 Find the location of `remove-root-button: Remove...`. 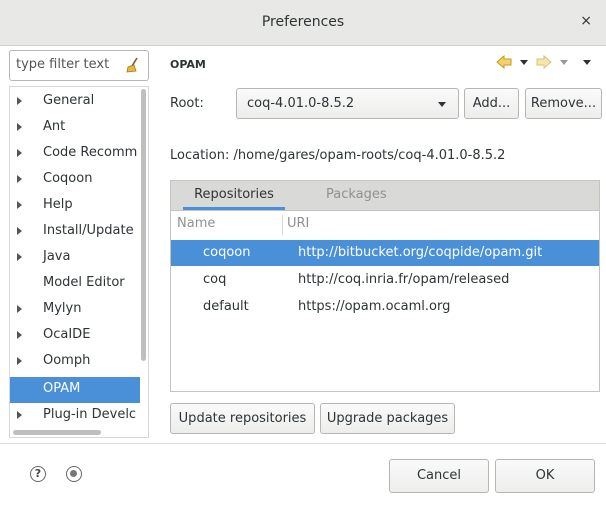

remove-root-button: Remove... is located at coordinates (563, 103).